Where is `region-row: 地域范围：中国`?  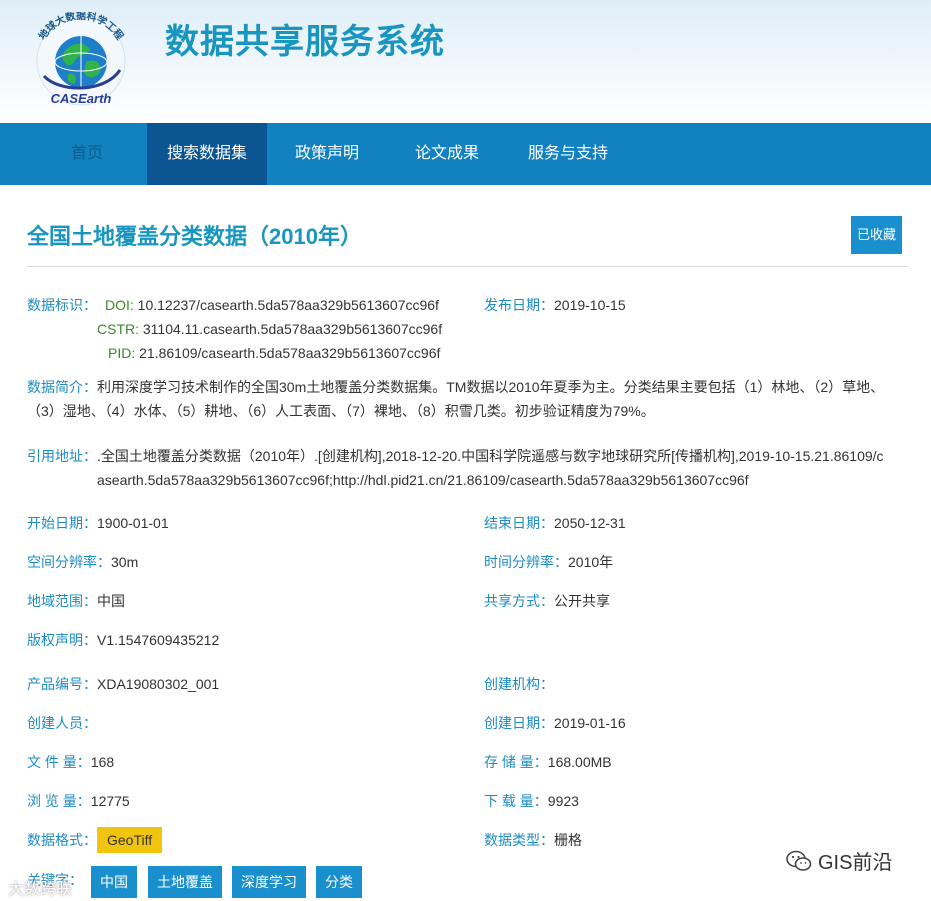 region-row: 地域范围：中国 is located at coordinates (76, 601).